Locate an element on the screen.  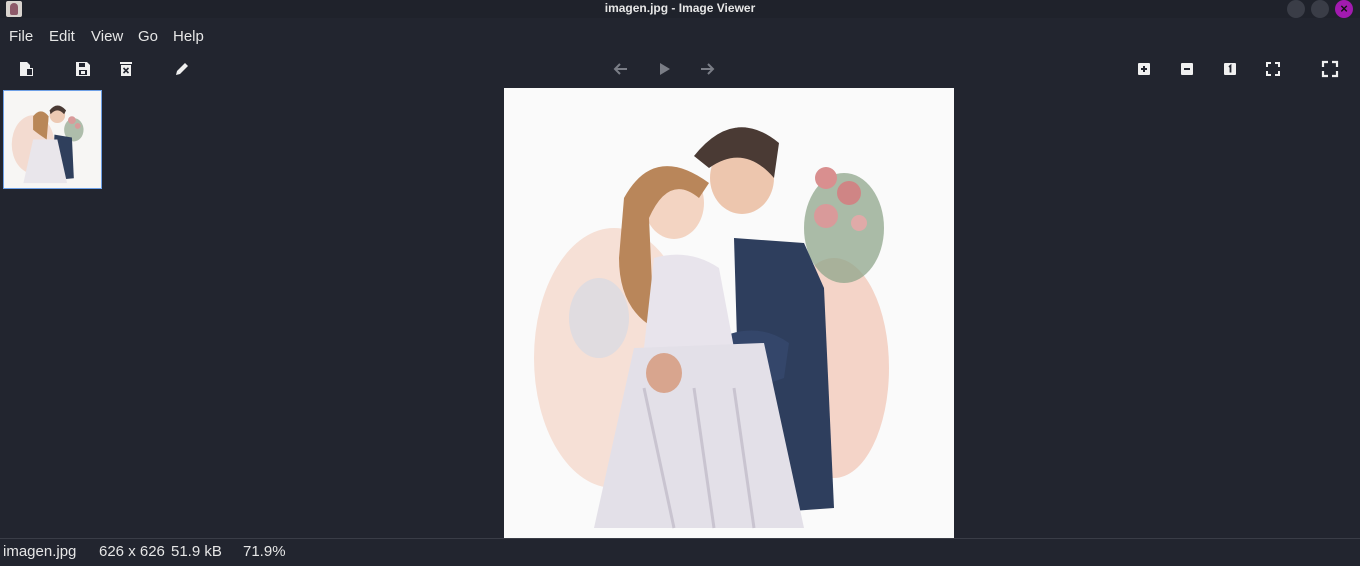
status-filename: imagen.jpg is located at coordinates (40, 551).